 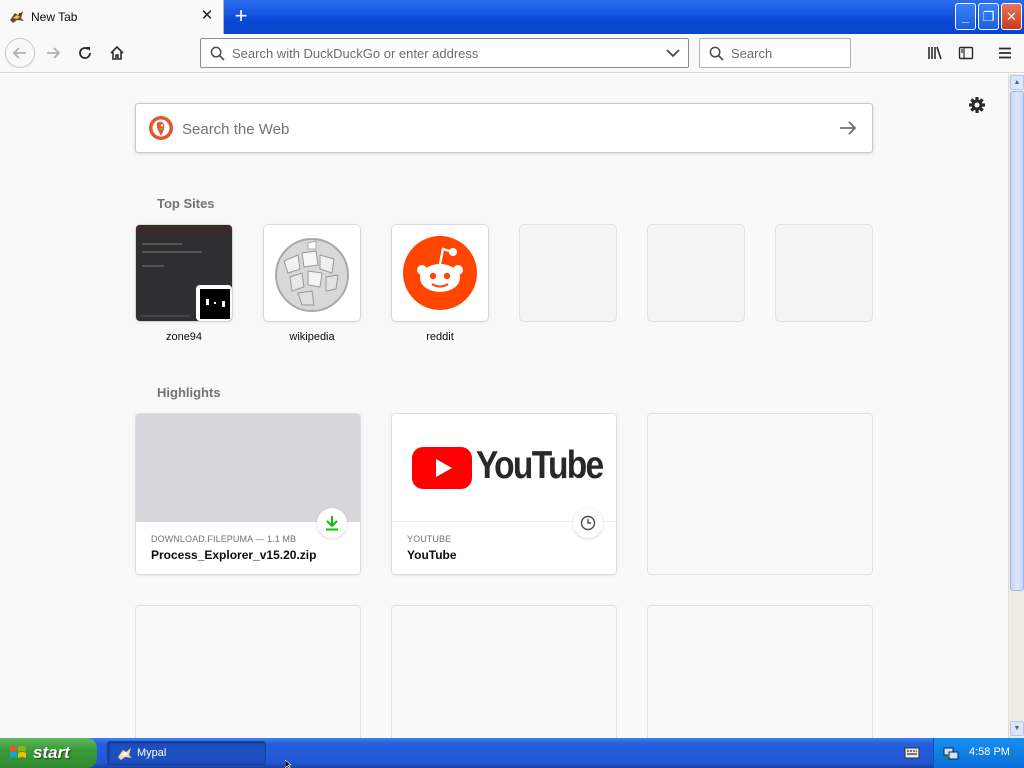 I want to click on card-title: YouTube, so click(x=432, y=555).